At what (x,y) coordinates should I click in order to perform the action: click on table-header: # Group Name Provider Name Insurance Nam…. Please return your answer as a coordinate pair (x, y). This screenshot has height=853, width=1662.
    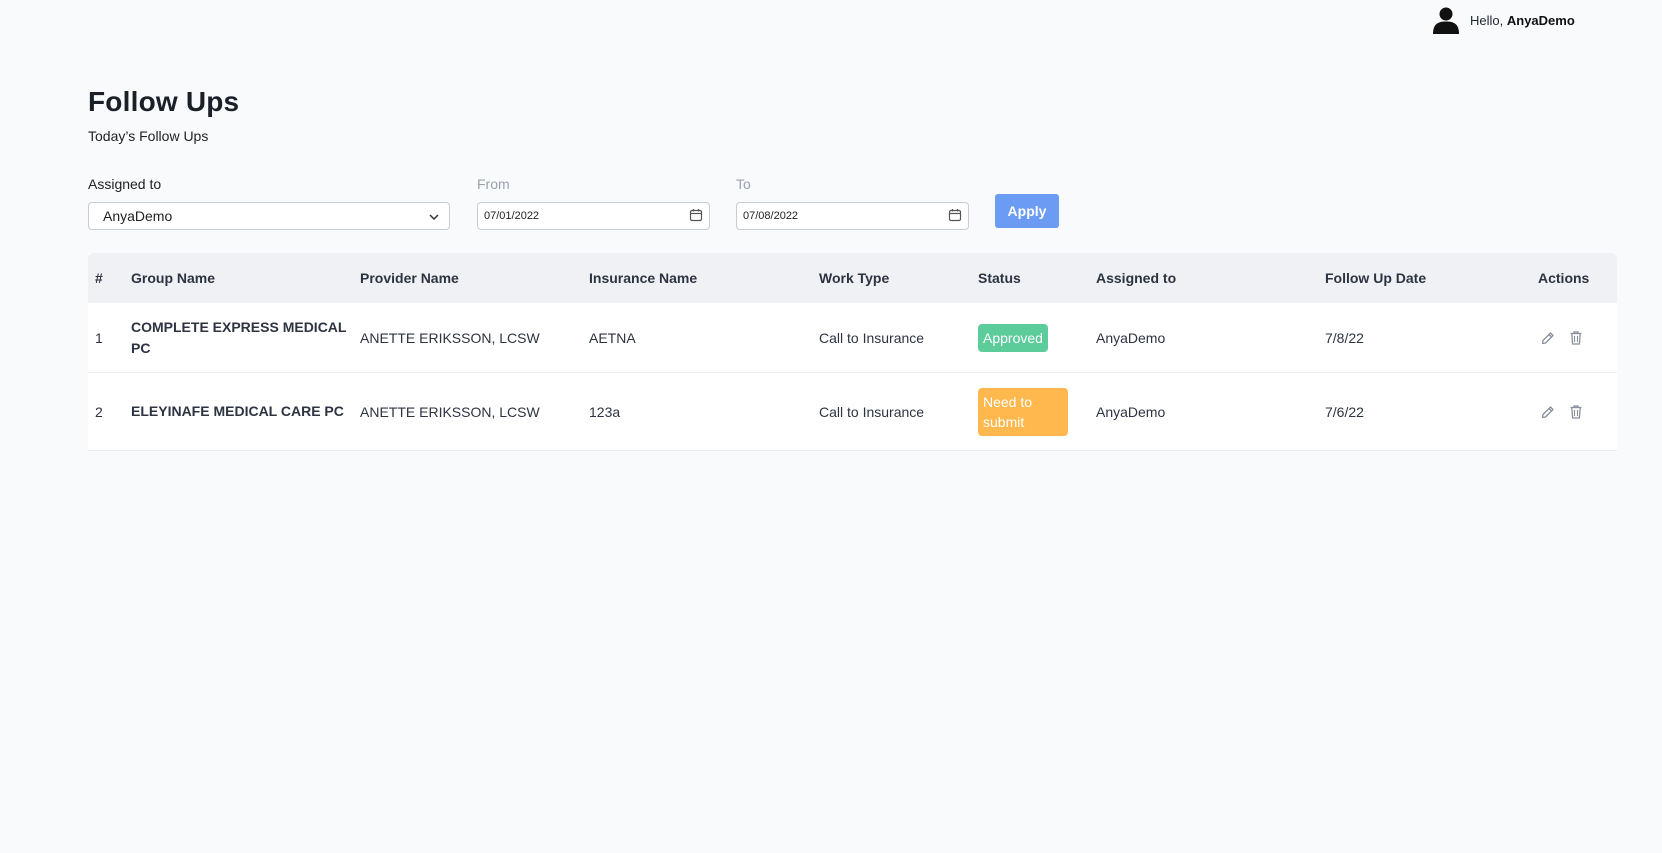
    Looking at the image, I should click on (852, 278).